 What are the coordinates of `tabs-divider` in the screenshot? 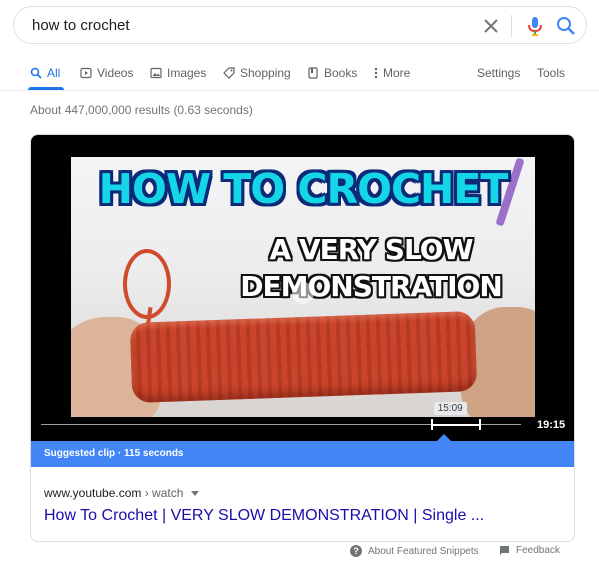 It's located at (299, 90).